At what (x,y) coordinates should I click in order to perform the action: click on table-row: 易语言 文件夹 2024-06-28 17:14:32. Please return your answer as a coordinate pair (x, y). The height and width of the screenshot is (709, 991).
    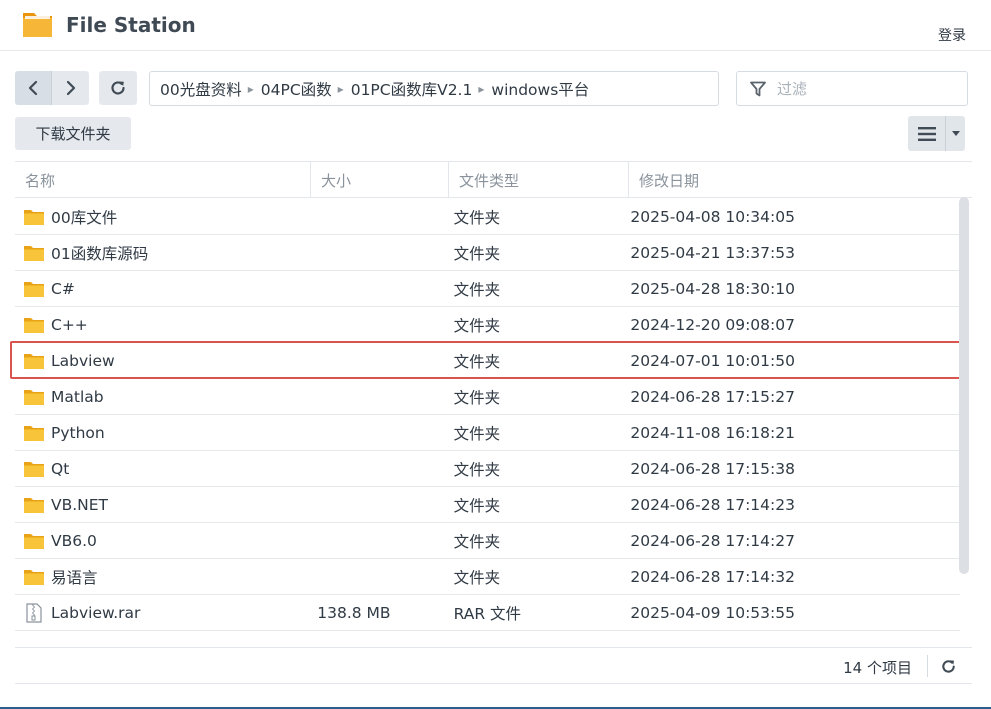
    Looking at the image, I should click on (487, 577).